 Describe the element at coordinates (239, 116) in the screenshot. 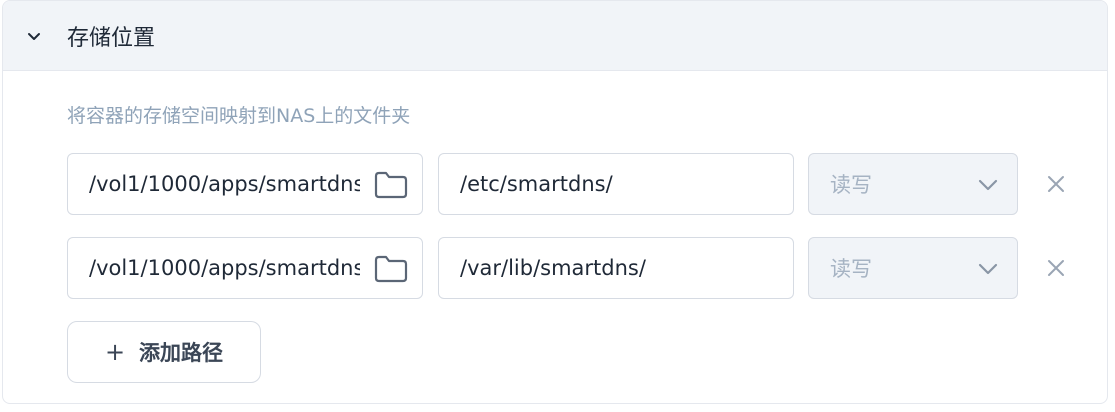

I see `section-description: 将容器的存储空间映射到NAS上的文件夹` at that location.